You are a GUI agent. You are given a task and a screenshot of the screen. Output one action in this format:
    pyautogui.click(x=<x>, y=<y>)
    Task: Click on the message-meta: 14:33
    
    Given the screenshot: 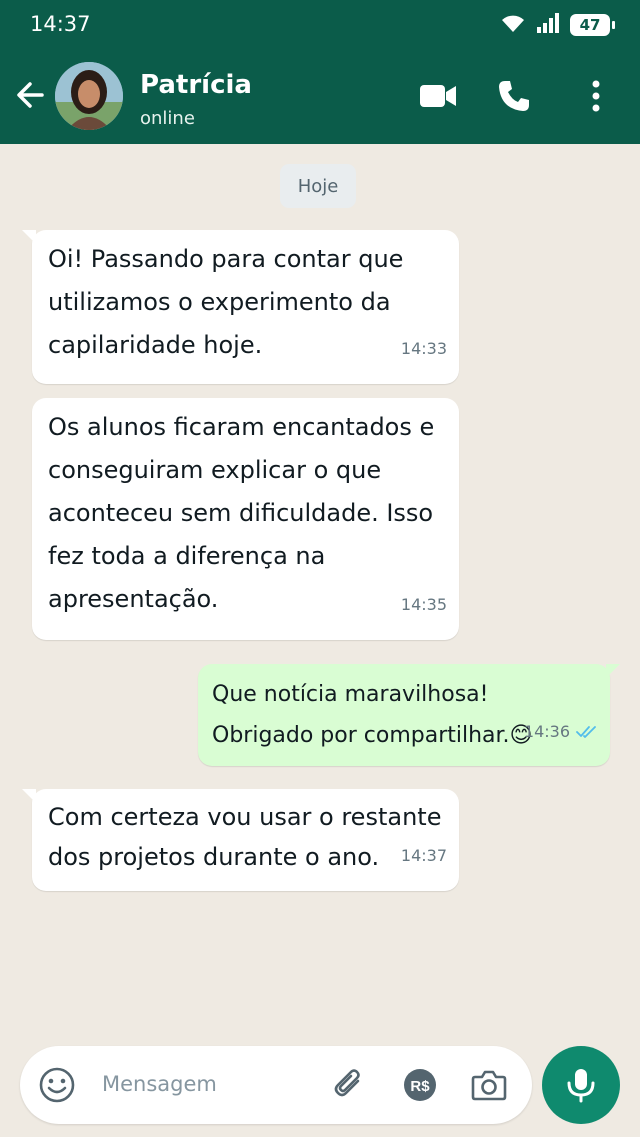 What is the action you would take?
    pyautogui.click(x=424, y=348)
    